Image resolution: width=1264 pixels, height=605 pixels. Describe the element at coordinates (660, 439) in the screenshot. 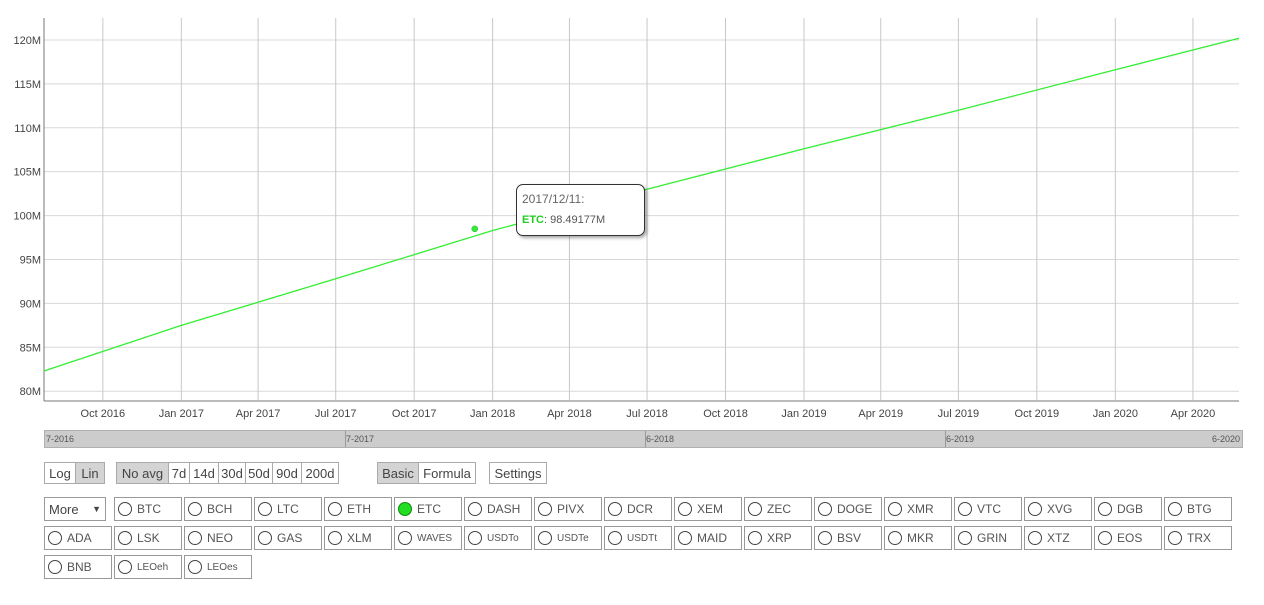

I see `navigator-label: 6-2018` at that location.